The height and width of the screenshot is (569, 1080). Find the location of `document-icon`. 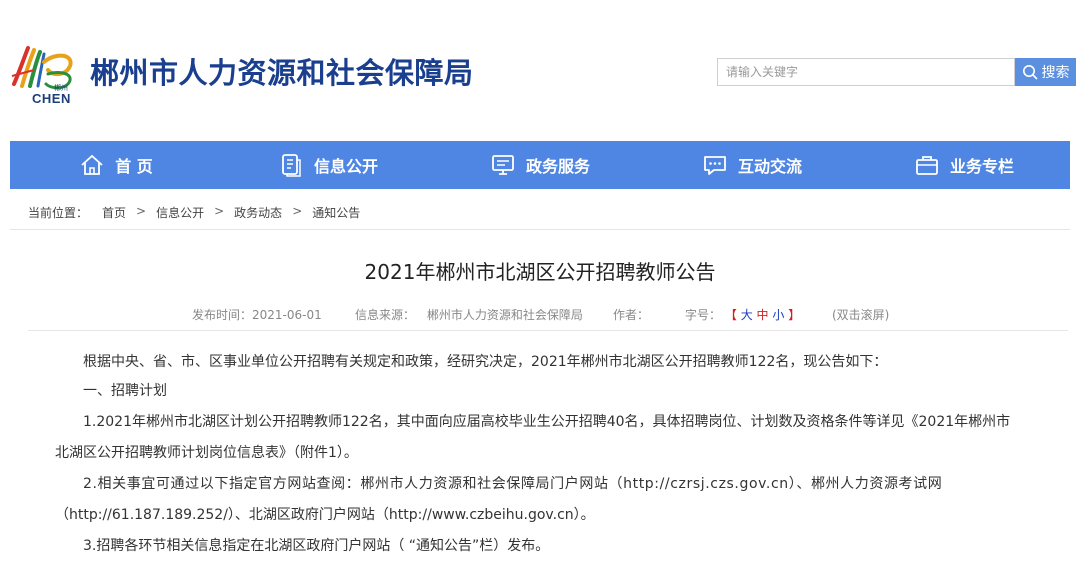

document-icon is located at coordinates (291, 165).